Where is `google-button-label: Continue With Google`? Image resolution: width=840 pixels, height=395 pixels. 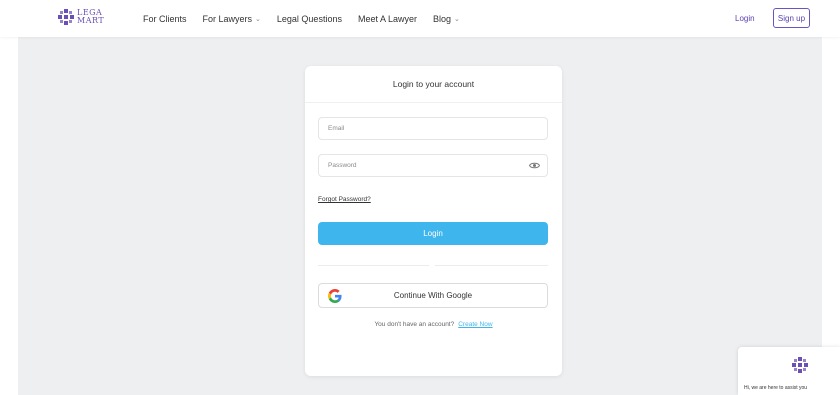
google-button-label: Continue With Google is located at coordinates (433, 295).